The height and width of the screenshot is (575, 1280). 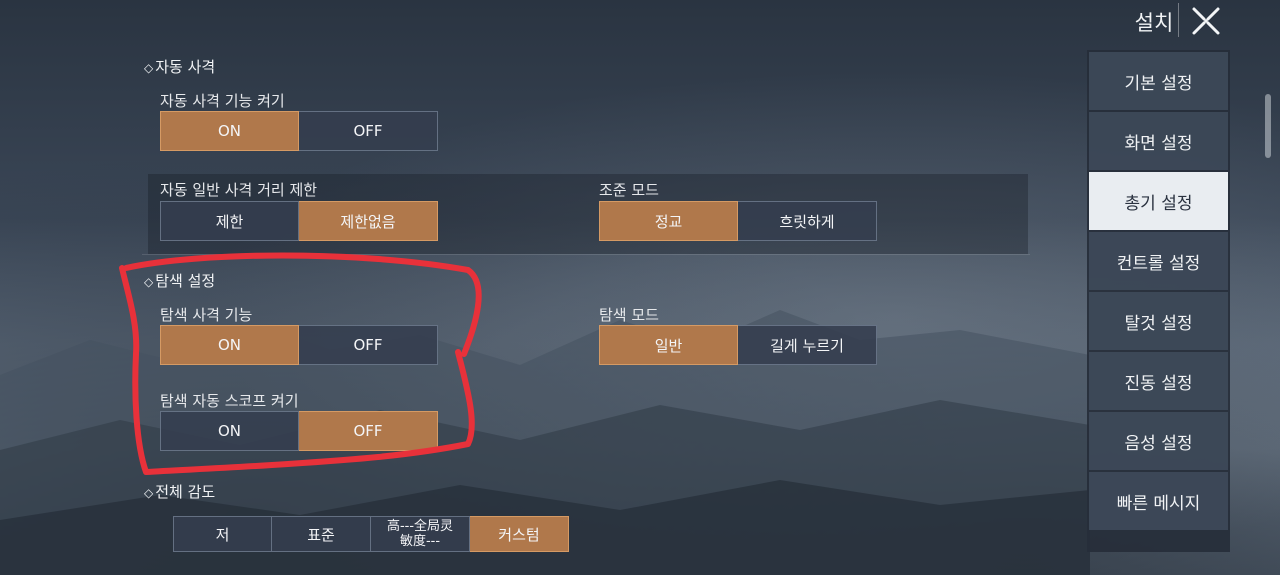 I want to click on section-sensitivity: ◇ 전체 감도, so click(x=180, y=492).